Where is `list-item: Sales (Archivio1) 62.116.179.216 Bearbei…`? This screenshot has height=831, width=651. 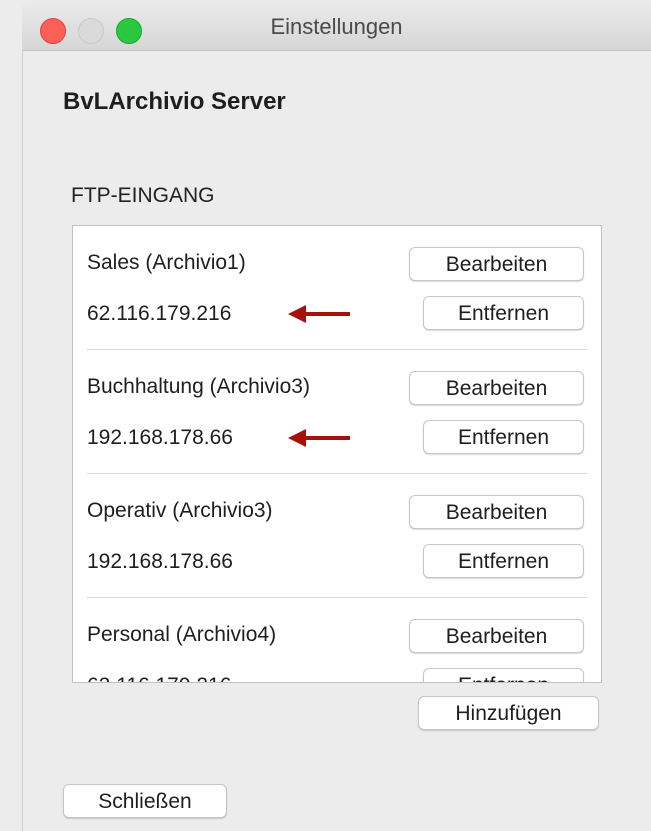 list-item: Sales (Archivio1) 62.116.179.216 Bearbei… is located at coordinates (337, 288).